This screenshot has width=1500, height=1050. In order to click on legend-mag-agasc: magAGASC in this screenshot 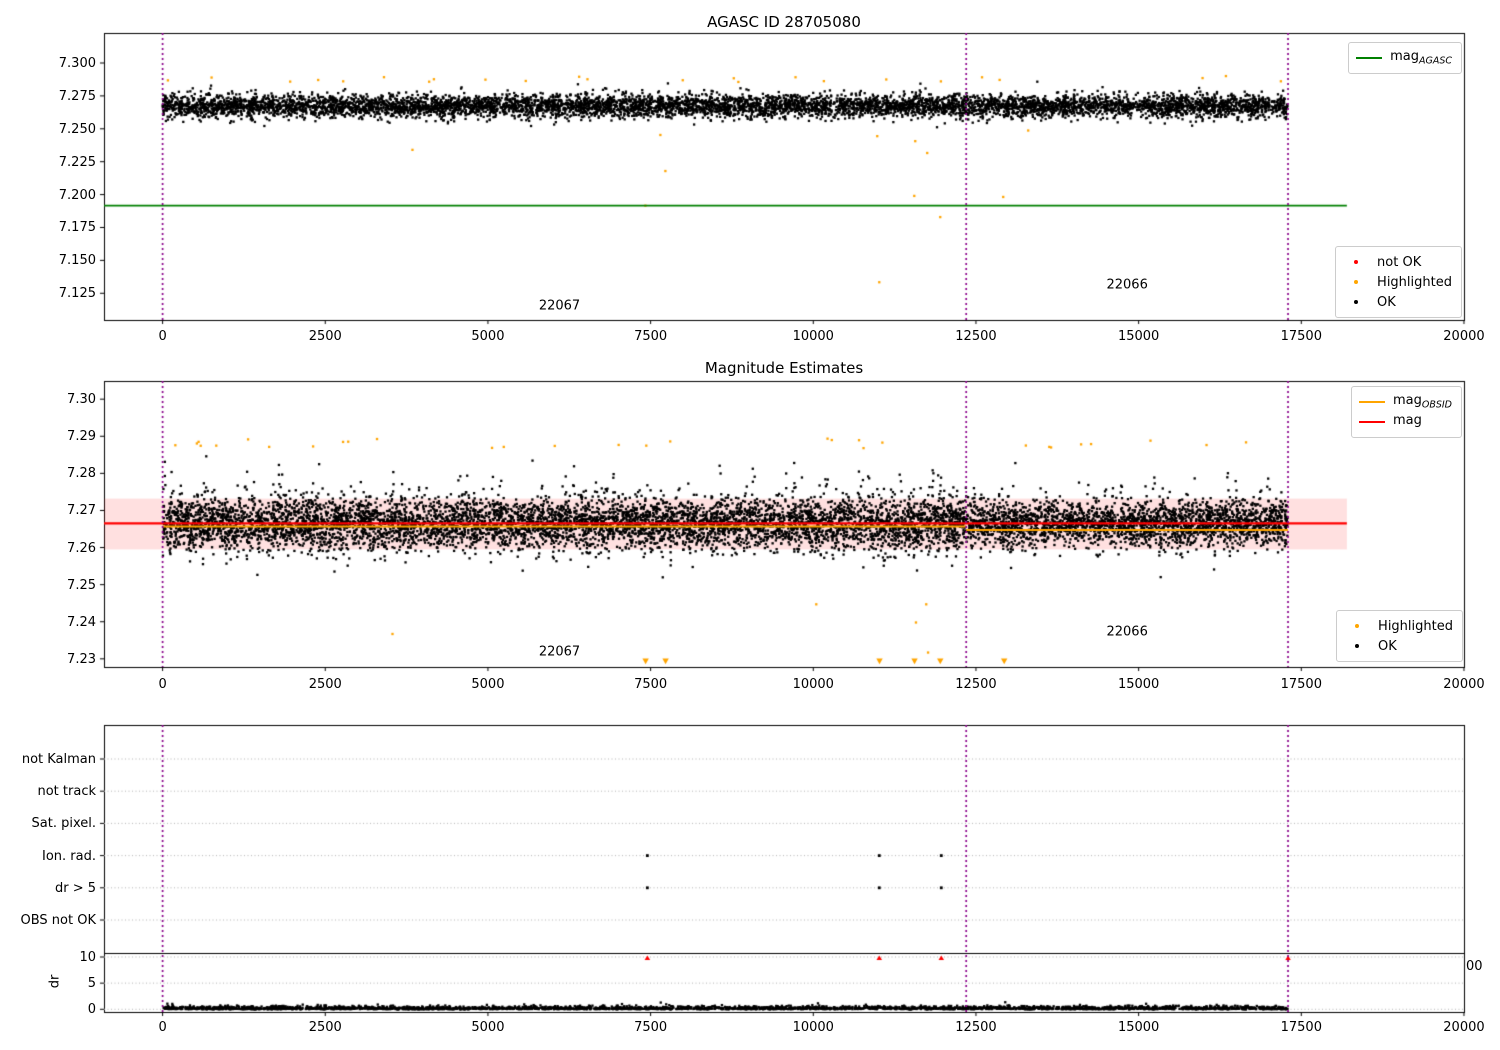, I will do `click(1405, 58)`.